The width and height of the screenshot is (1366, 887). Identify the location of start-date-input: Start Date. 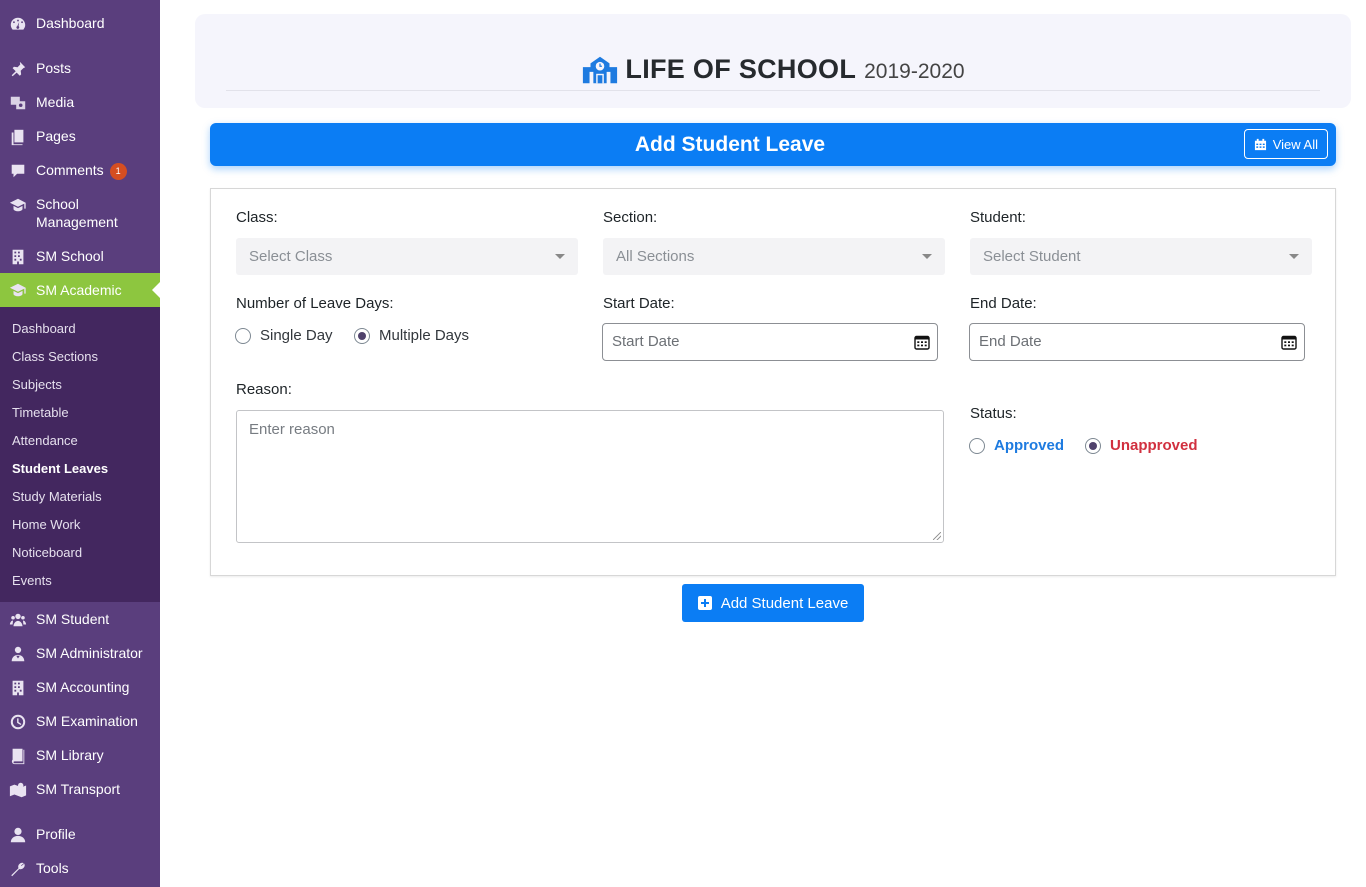
(770, 342).